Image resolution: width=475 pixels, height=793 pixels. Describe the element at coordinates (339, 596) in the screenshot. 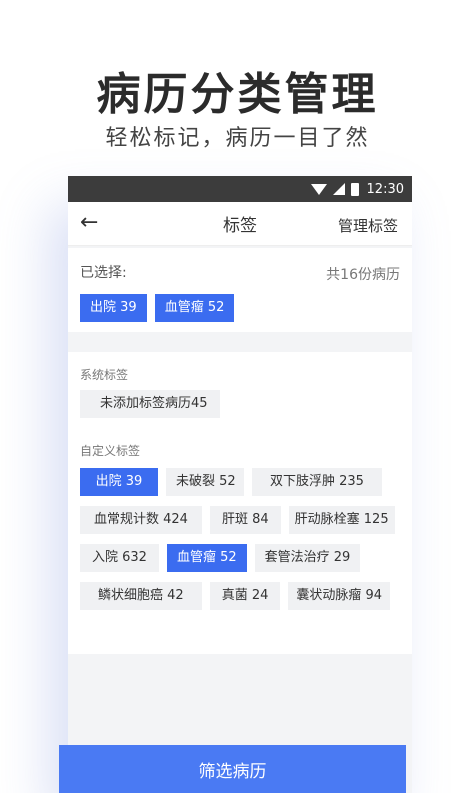

I see `tag-chip: 囊状动脉瘤 94` at that location.